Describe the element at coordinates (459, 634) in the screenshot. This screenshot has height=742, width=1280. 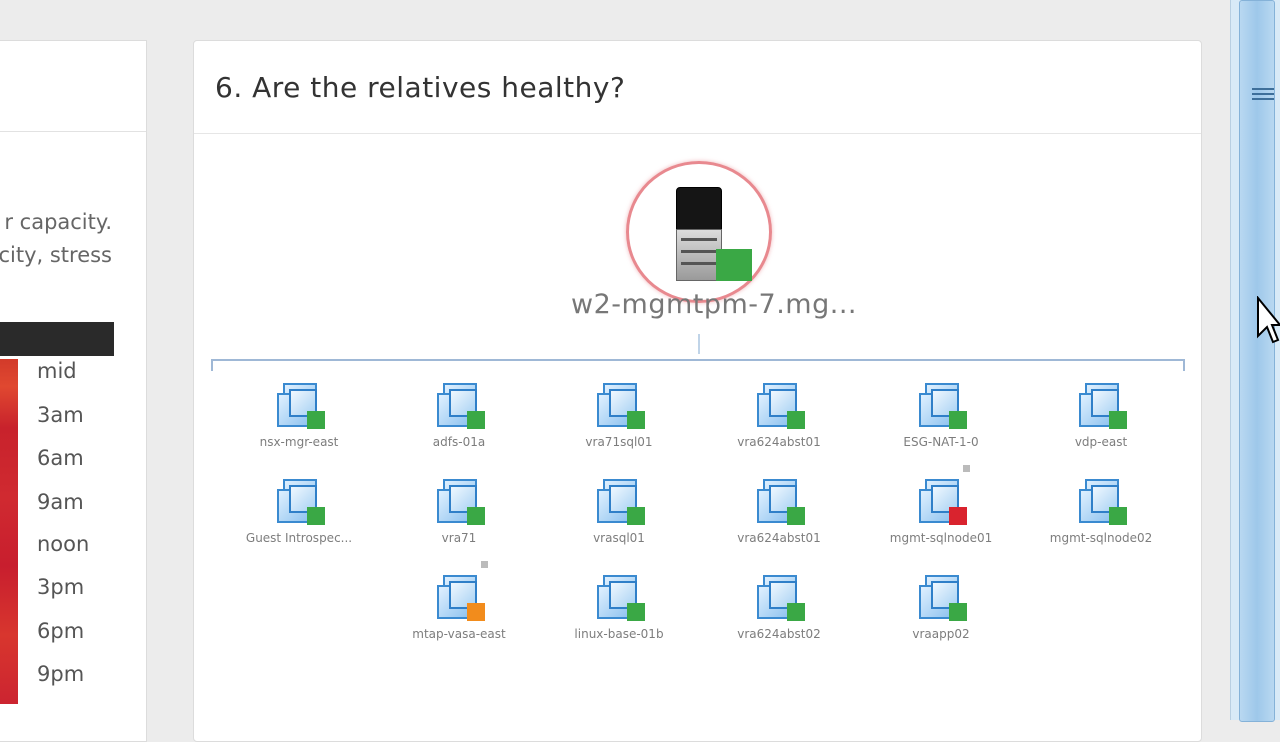
I see `vm-label: mtap-vasa-east` at that location.